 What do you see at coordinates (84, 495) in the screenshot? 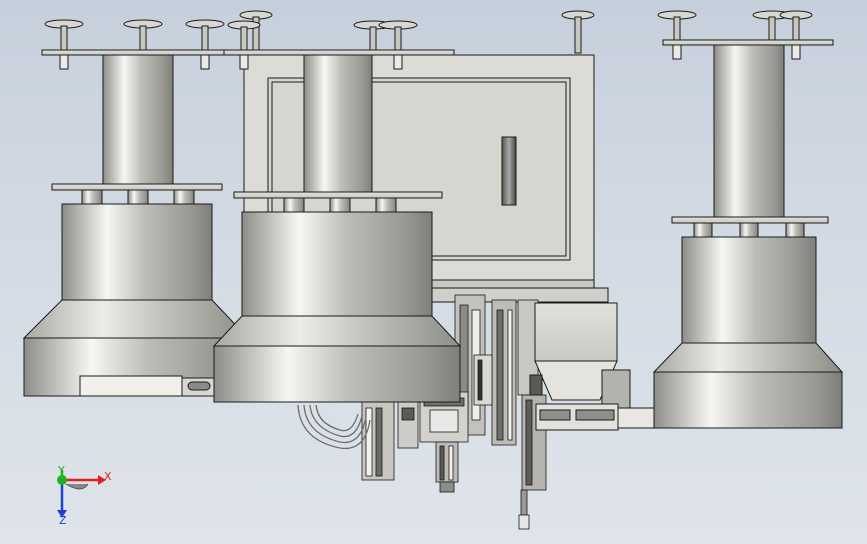
I see `axis-triad: X Y Z` at bounding box center [84, 495].